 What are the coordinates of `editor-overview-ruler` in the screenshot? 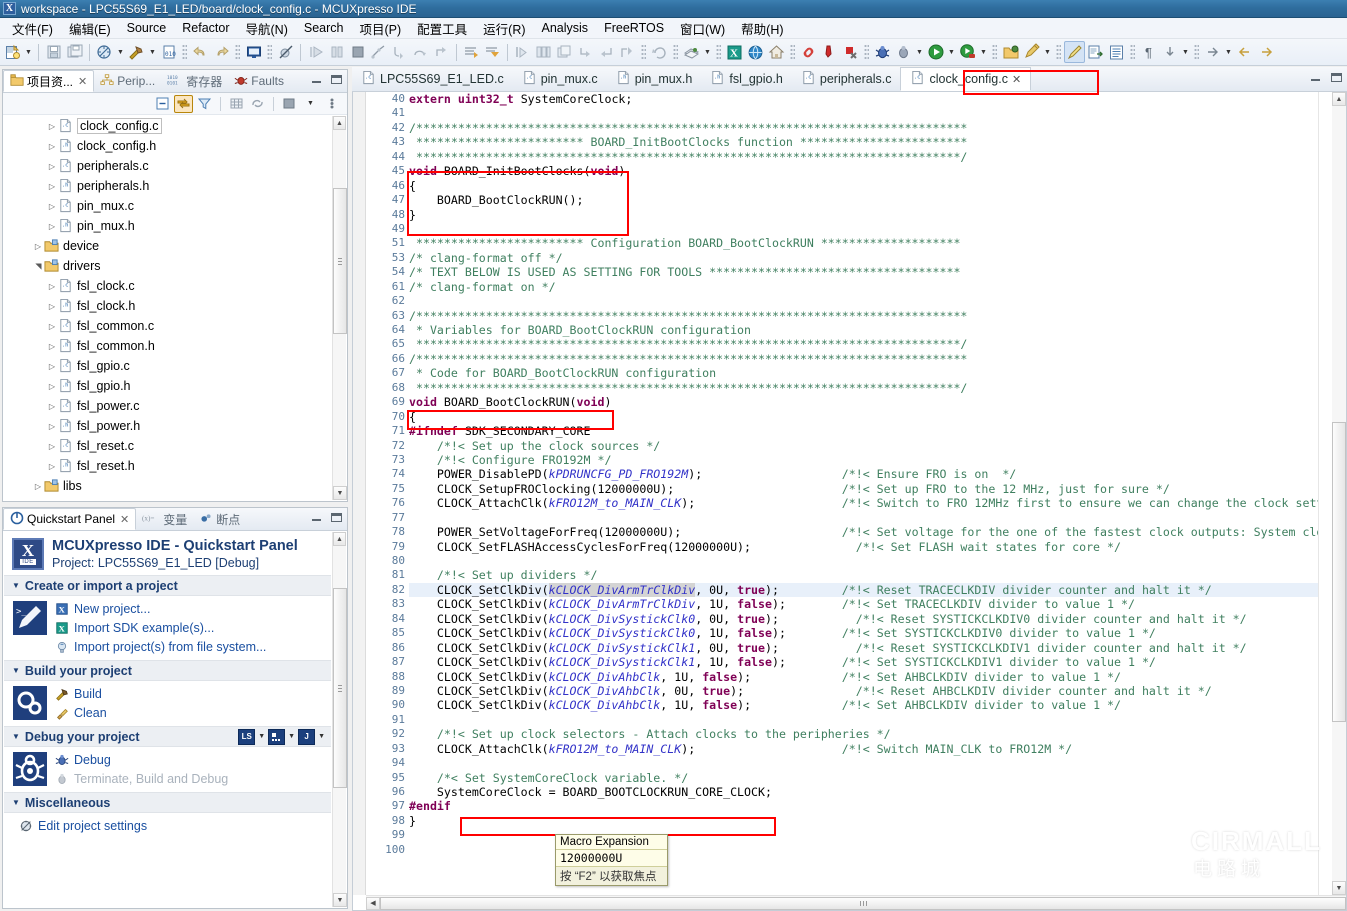 It's located at (1325, 493).